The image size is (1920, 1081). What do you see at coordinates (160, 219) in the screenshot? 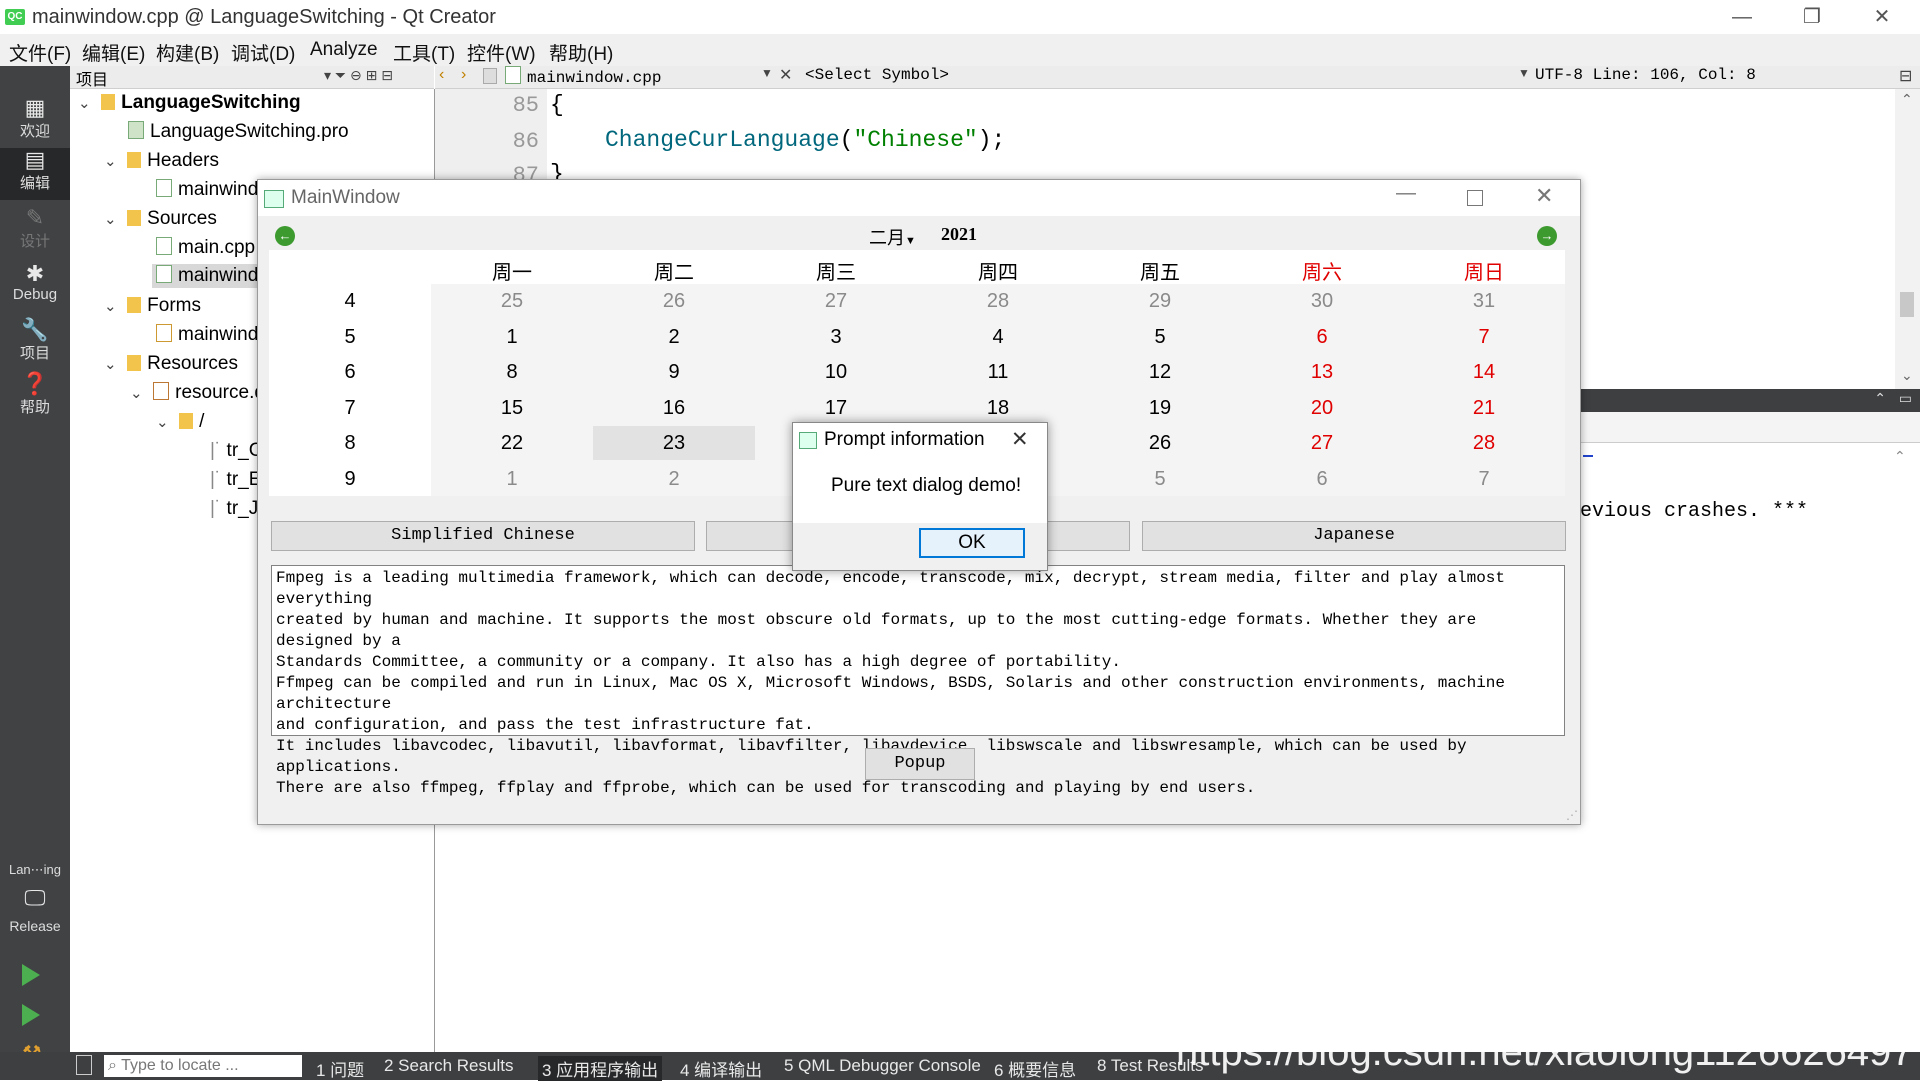
I see `tree-item-sources: ⌄ Sources` at bounding box center [160, 219].